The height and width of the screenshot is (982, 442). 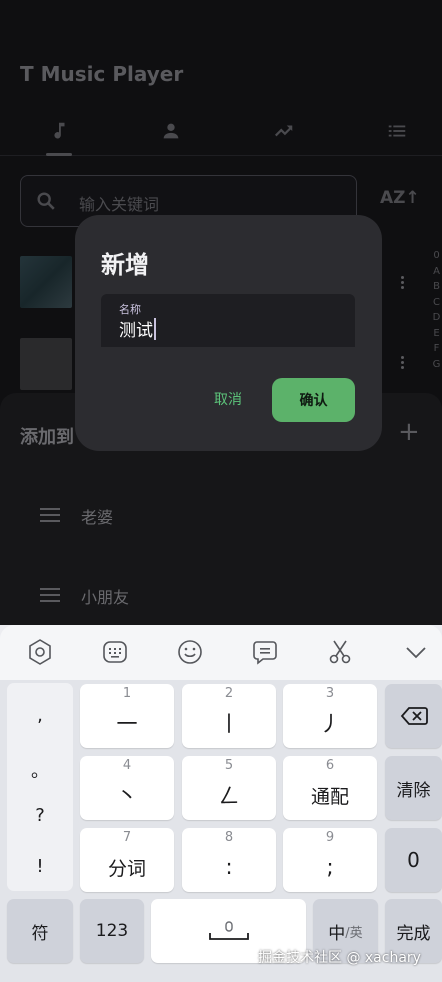 I want to click on index-letter: B, so click(x=436, y=287).